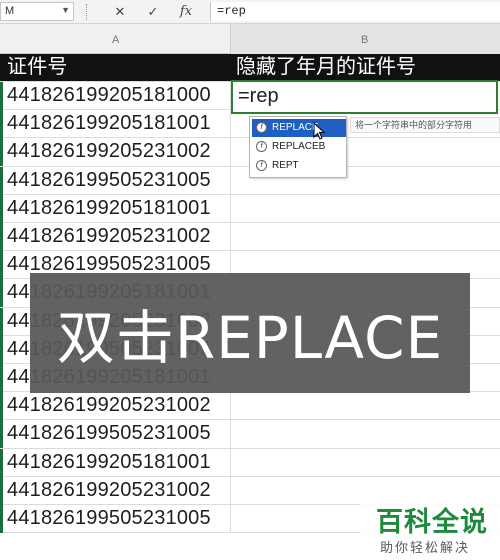  I want to click on autocomplete-item-label: REPLACE, so click(295, 127).